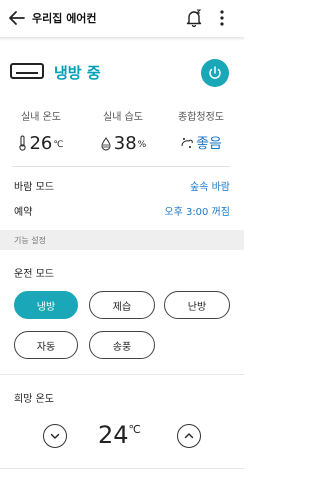 The height and width of the screenshot is (482, 320). I want to click on mode-fan-button: 송풍, so click(122, 345).